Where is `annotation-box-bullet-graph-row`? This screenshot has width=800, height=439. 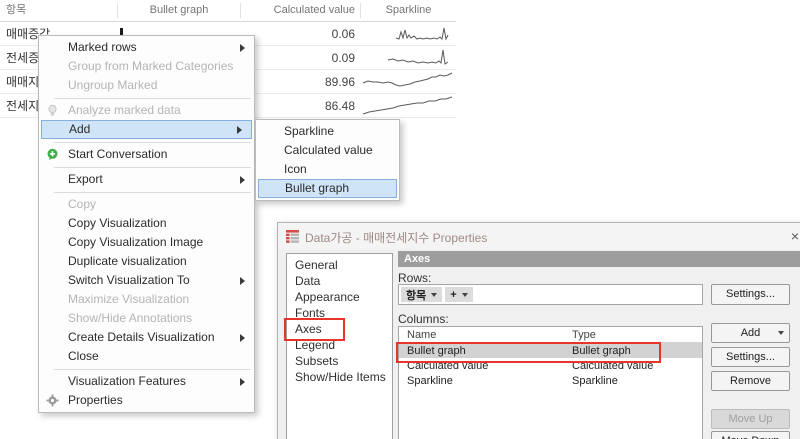
annotation-box-bullet-graph-row is located at coordinates (528, 352).